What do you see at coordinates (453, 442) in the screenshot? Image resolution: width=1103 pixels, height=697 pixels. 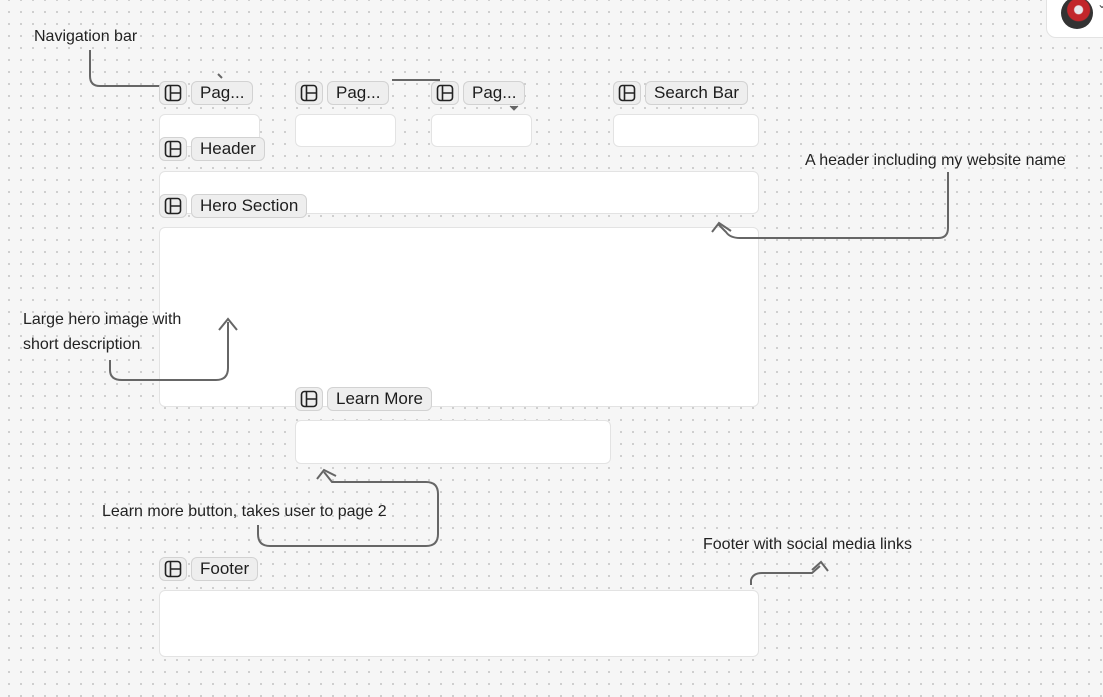 I see `learn-more-box` at bounding box center [453, 442].